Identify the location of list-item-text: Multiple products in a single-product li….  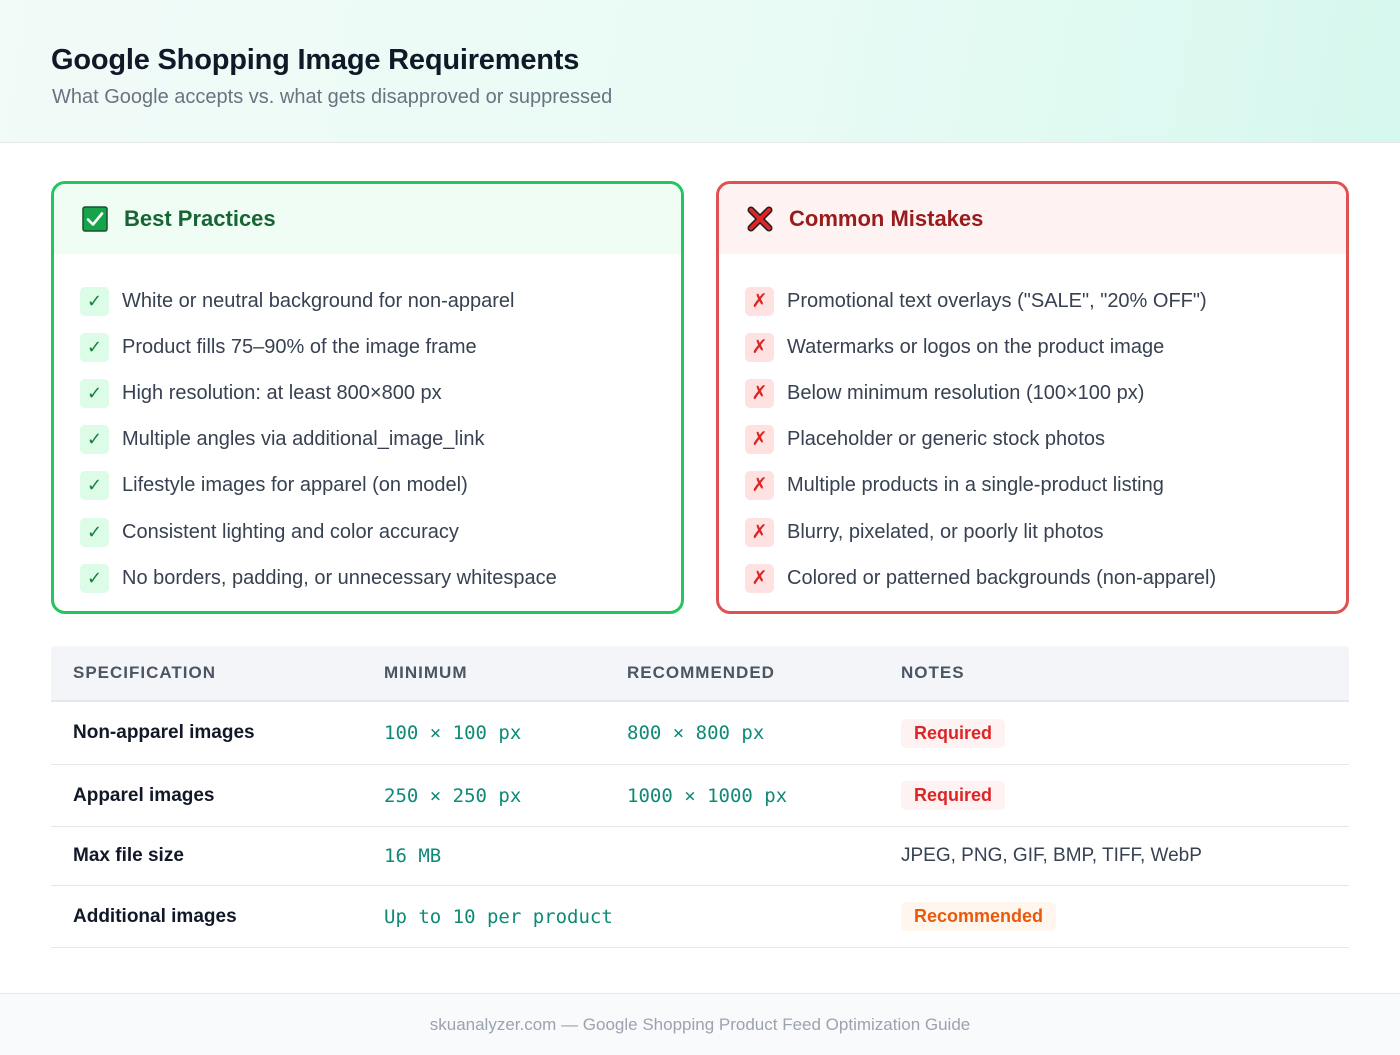
(975, 485).